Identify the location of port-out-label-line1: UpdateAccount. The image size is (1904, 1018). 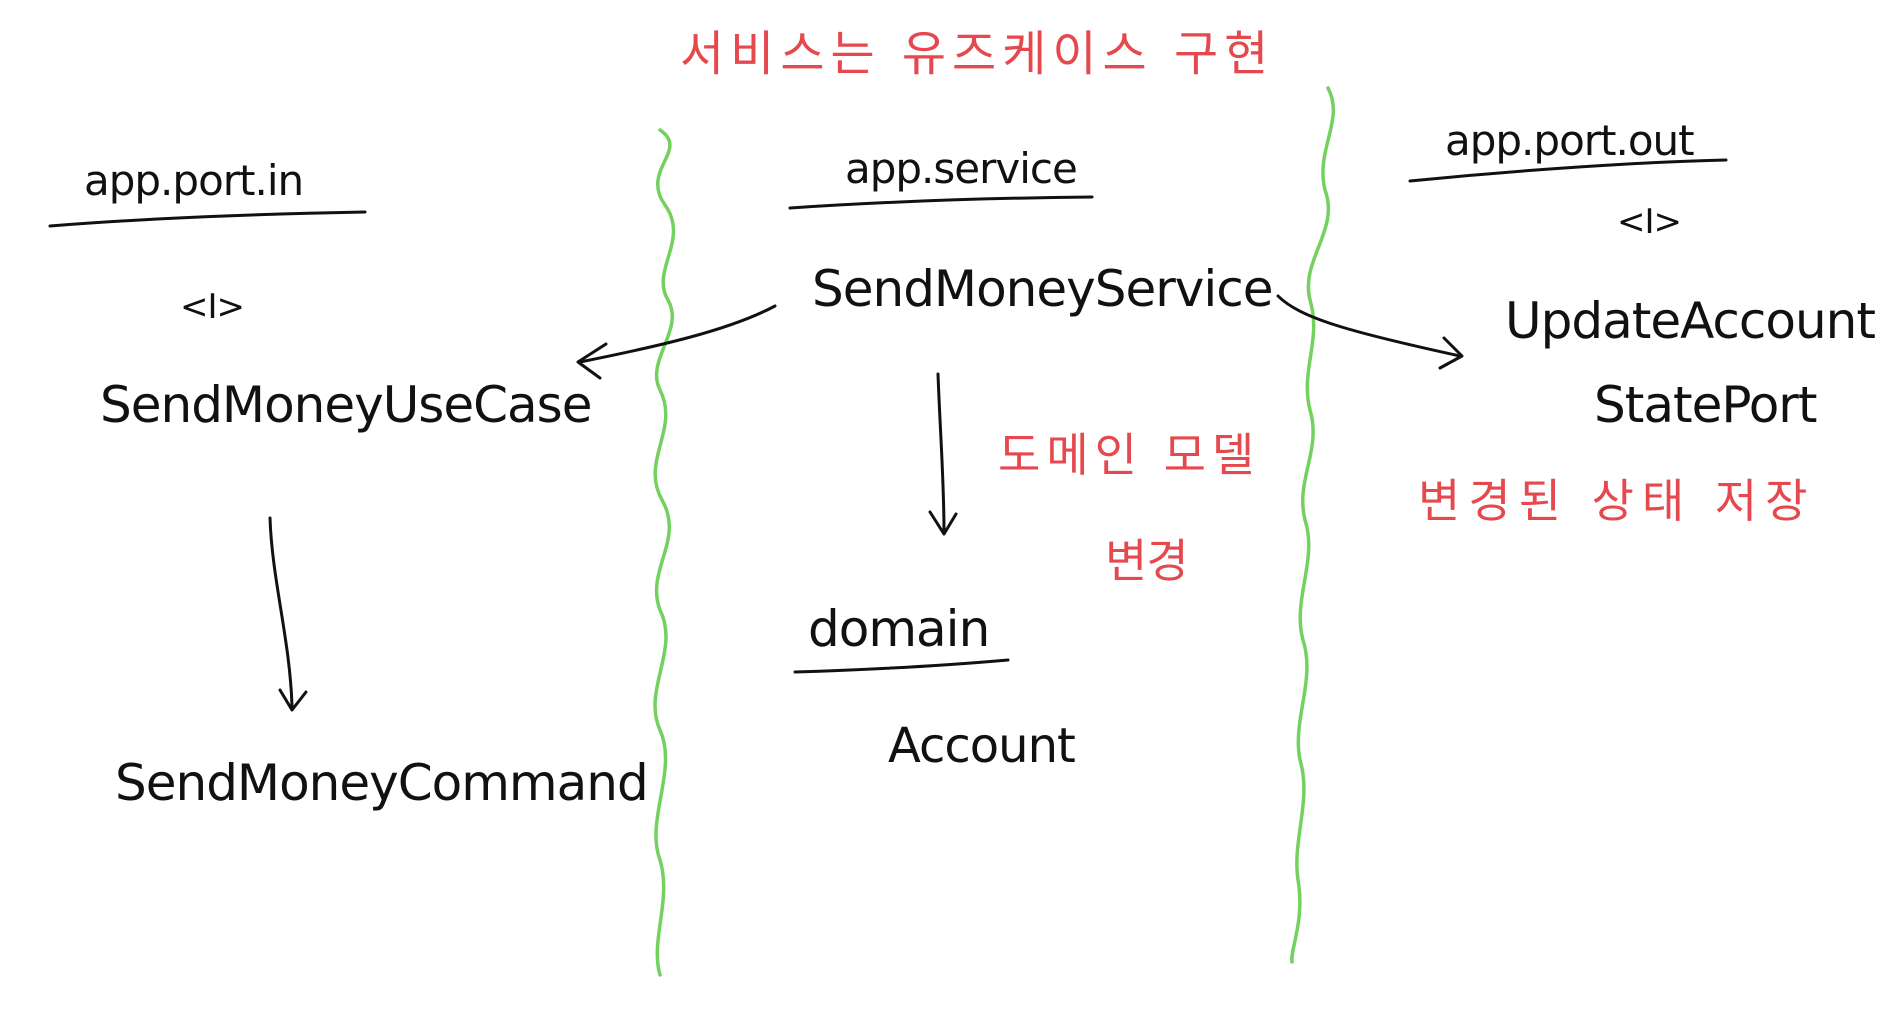
(1690, 321).